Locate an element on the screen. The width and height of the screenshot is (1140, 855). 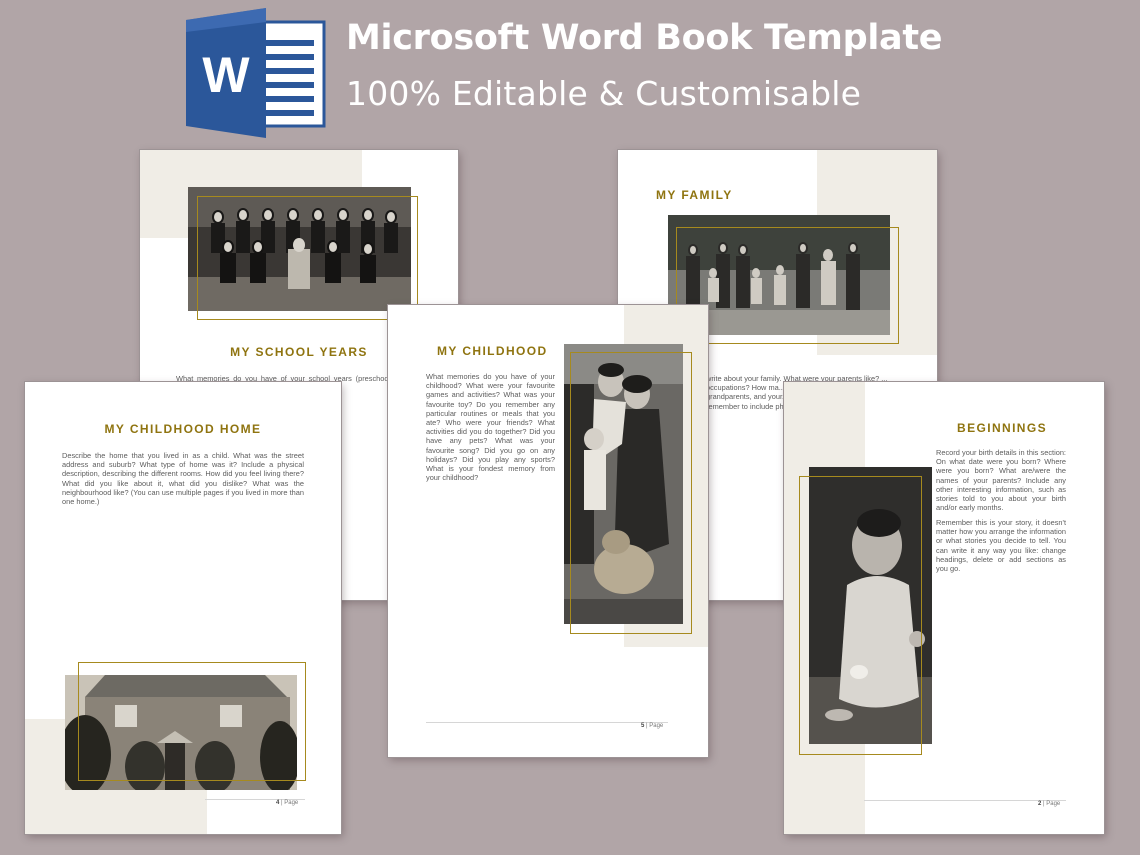
page-footer: 4 | Page is located at coordinates (287, 803).